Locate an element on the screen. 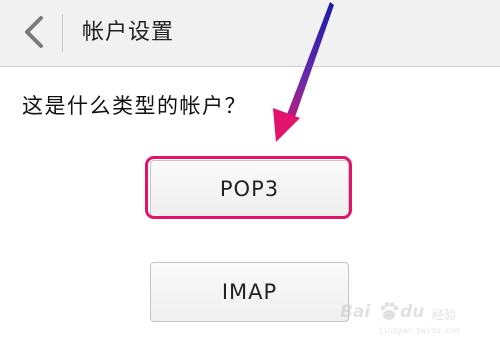  watermark-url: jingyan.baidu.com is located at coordinates (419, 330).